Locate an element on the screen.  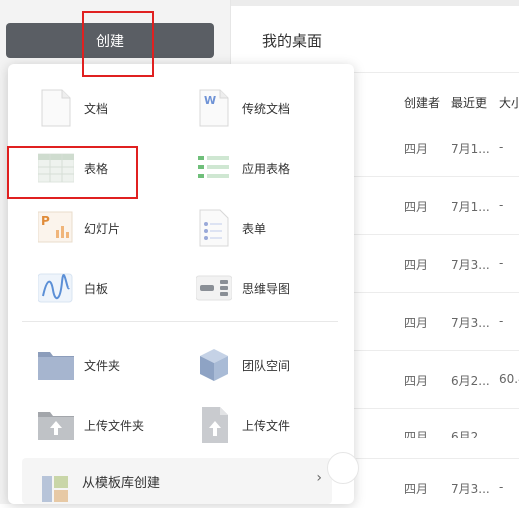
menu-item-upload-file: 上传文件 is located at coordinates (243, 425).